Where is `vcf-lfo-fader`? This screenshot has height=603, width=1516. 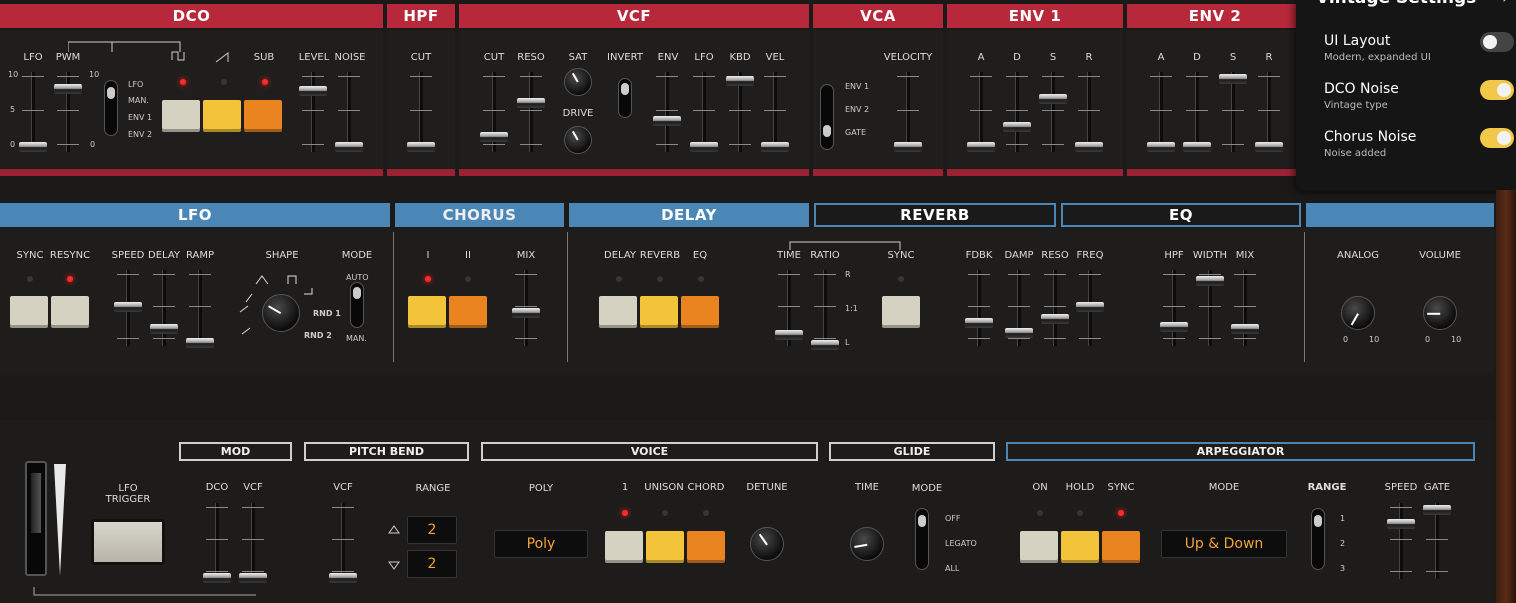
vcf-lfo-fader is located at coordinates (704, 112).